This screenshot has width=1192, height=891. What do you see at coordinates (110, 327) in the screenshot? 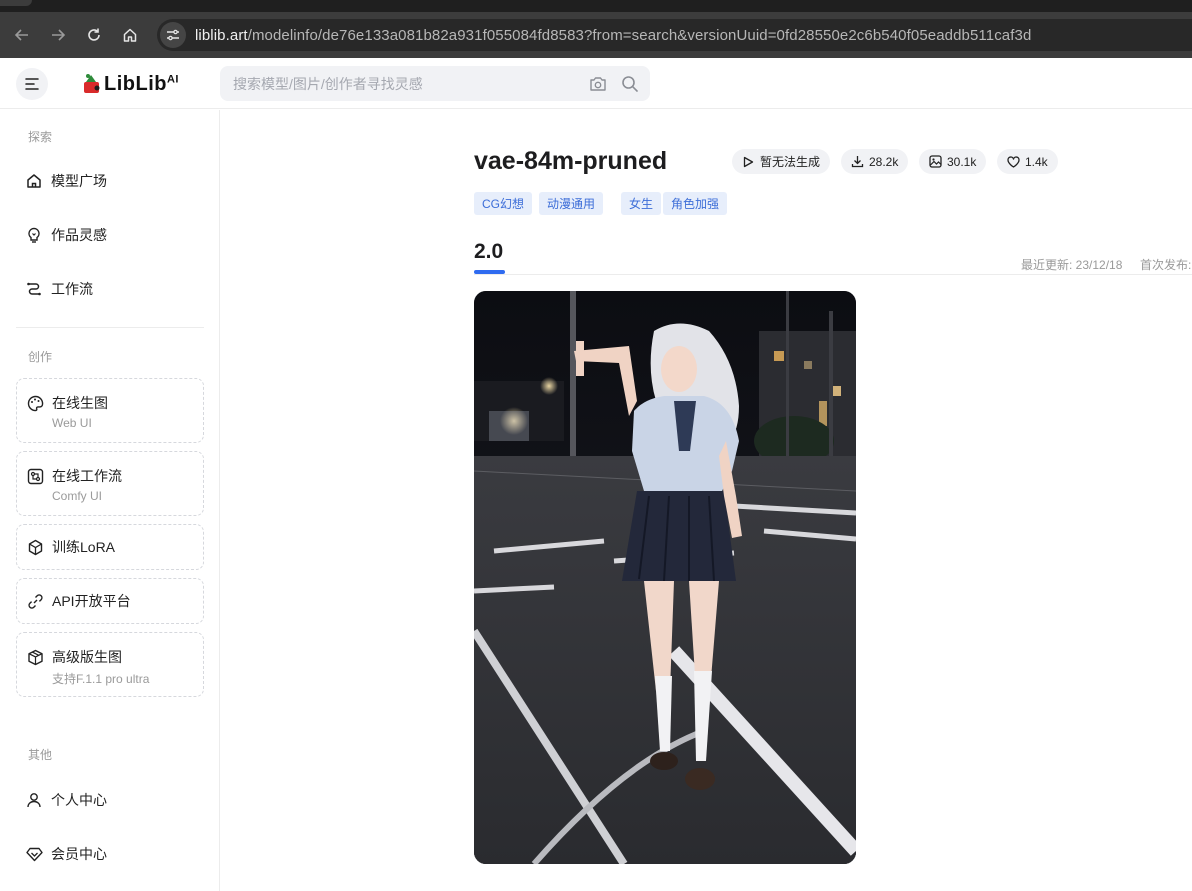
I see `sidebar-divider` at bounding box center [110, 327].